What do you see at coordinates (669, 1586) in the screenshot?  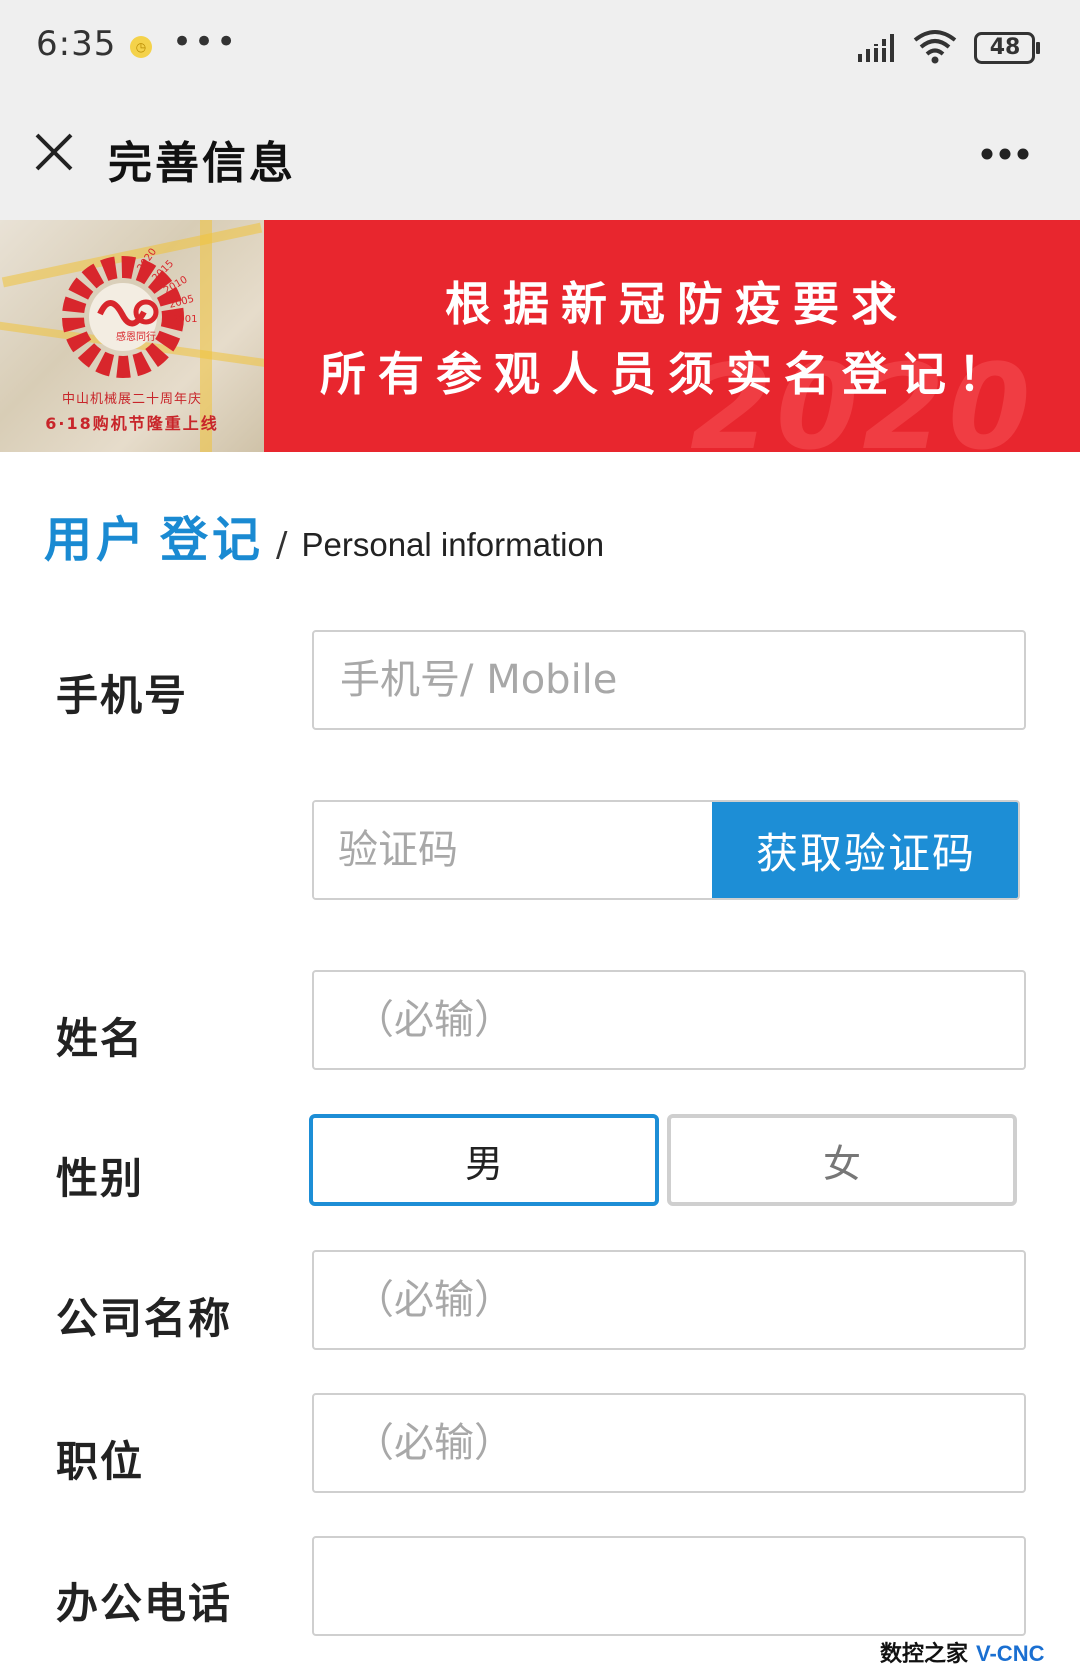 I see `office-phone-input` at bounding box center [669, 1586].